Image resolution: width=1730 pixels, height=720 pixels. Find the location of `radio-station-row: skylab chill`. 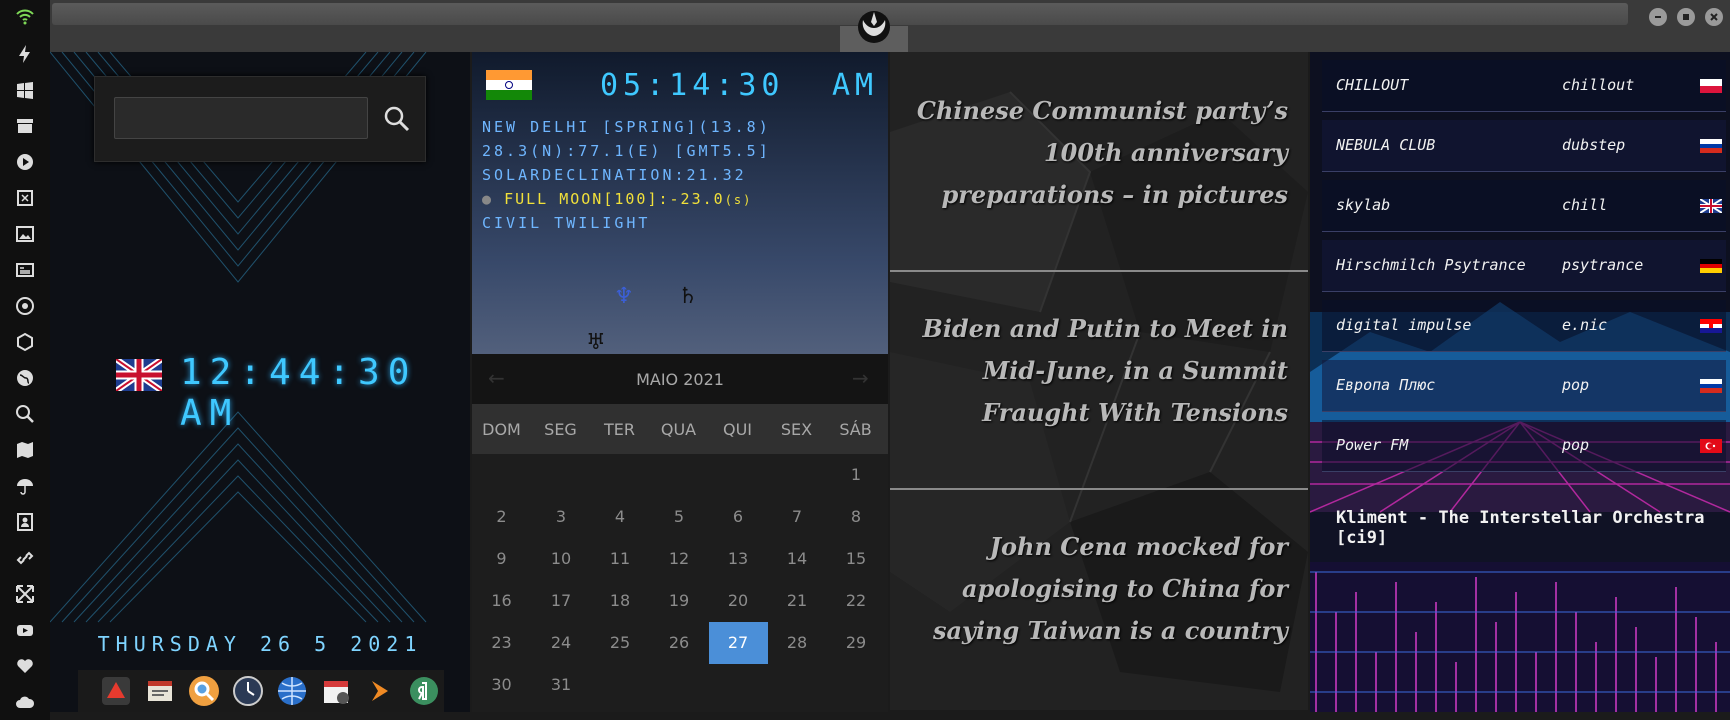

radio-station-row: skylab chill is located at coordinates (1524, 206).